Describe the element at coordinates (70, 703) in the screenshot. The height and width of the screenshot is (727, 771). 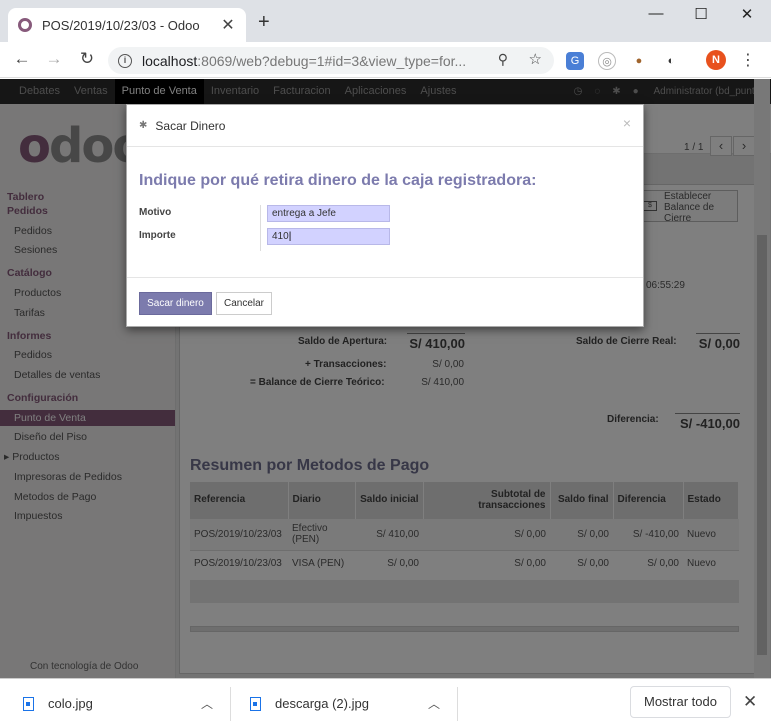
I see `download-filename: colo.jpg` at that location.